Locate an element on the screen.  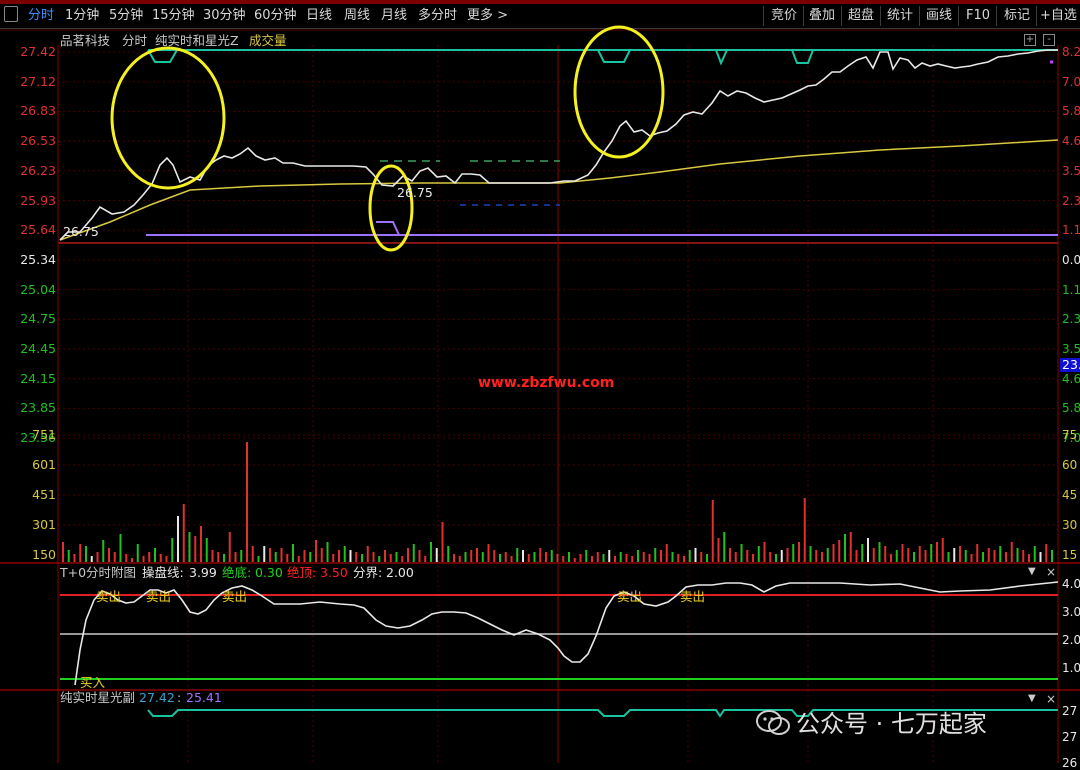
axis-tick-label: 2.3 is located at coordinates (1071, 200).